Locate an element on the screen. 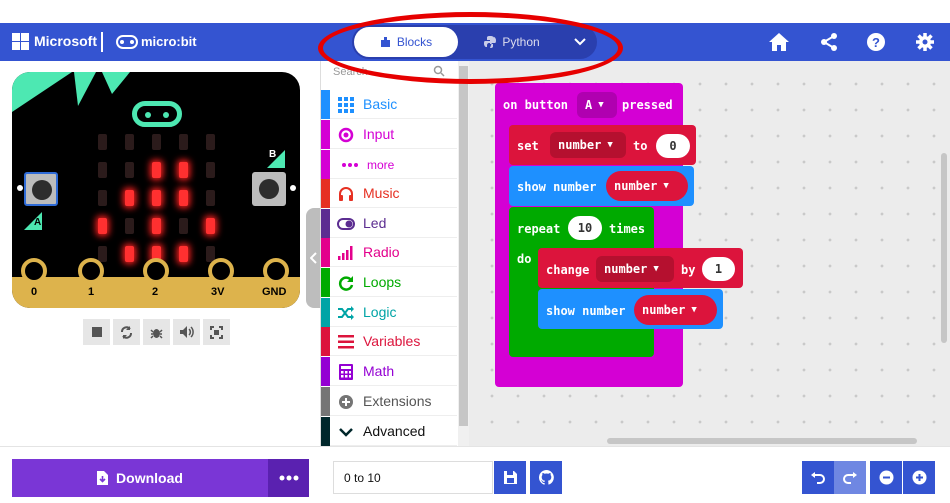 This screenshot has height=503, width=950. change-value-input: 1 is located at coordinates (718, 269).